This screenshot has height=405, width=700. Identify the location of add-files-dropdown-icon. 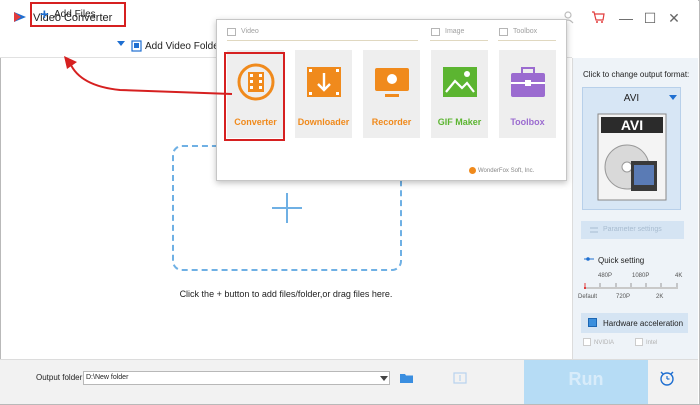
(121, 43).